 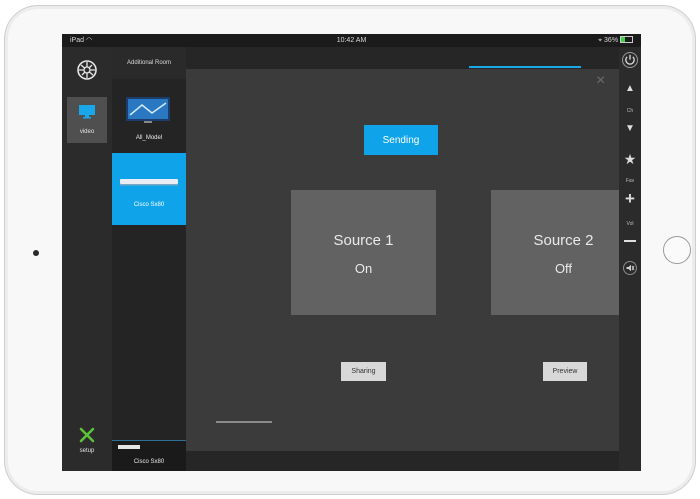 I want to click on volume-down-icon, so click(x=630, y=239).